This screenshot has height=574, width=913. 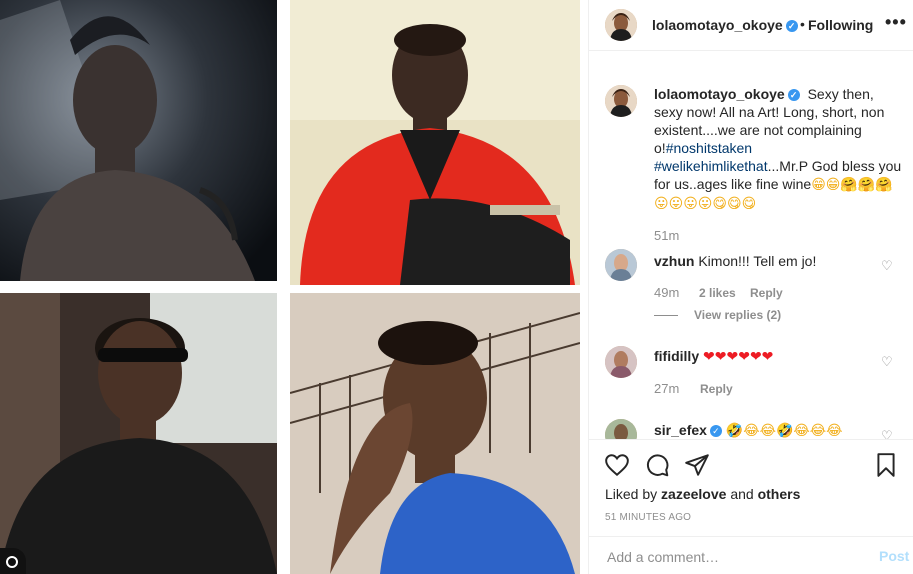 I want to click on view-replies-button: View replies (2), so click(x=717, y=315).